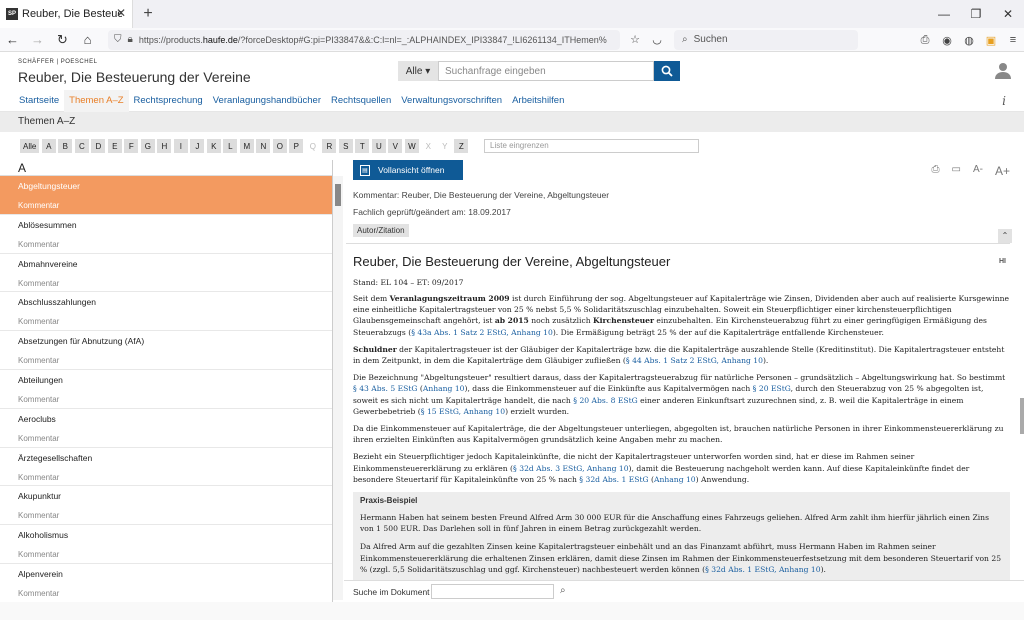 The image size is (1024, 620). What do you see at coordinates (118, 39) in the screenshot?
I see `shield-icon: ⛉` at bounding box center [118, 39].